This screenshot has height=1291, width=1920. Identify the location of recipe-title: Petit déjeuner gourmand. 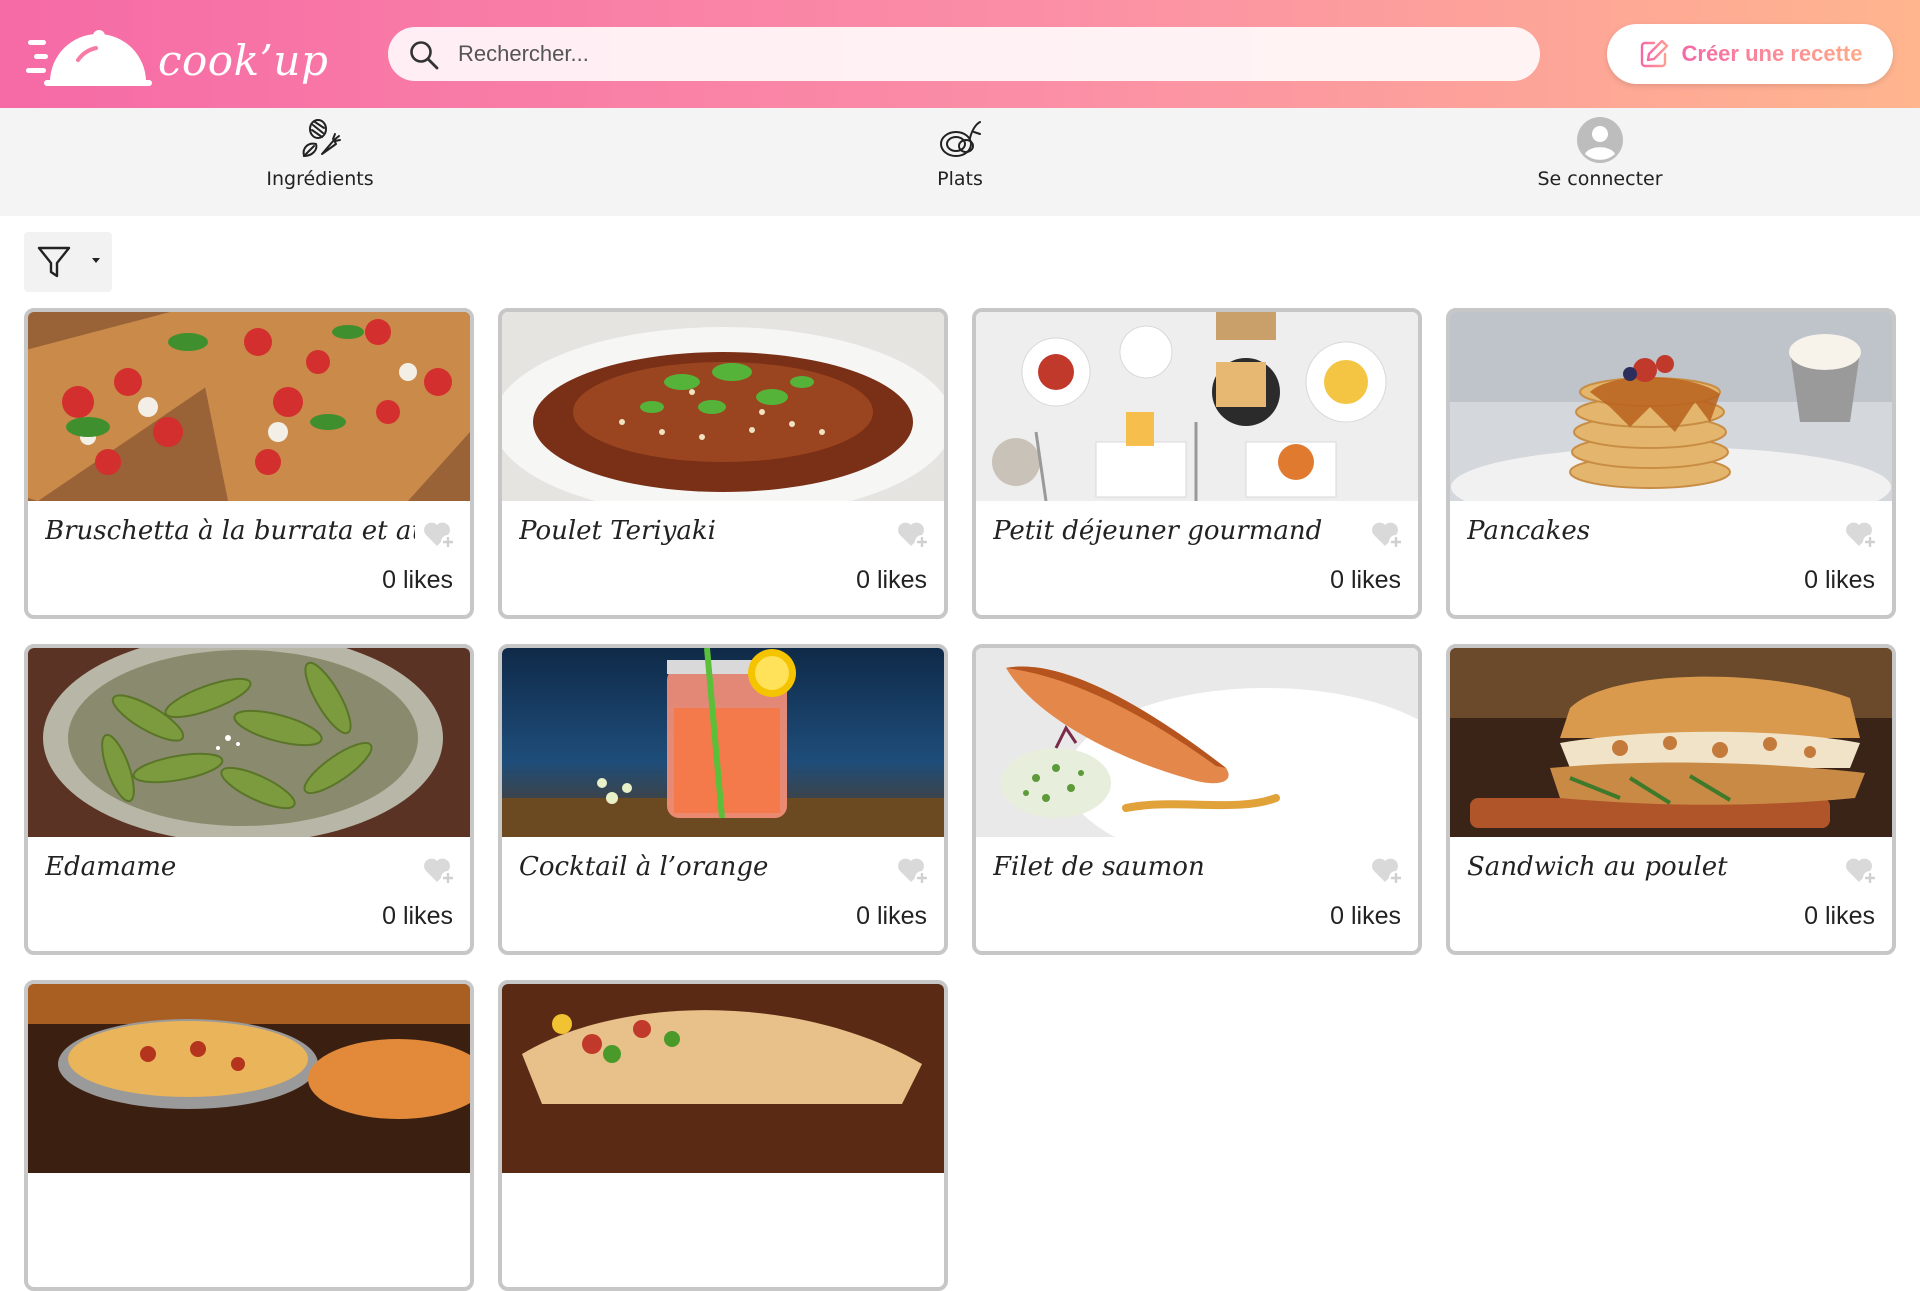
(1158, 531).